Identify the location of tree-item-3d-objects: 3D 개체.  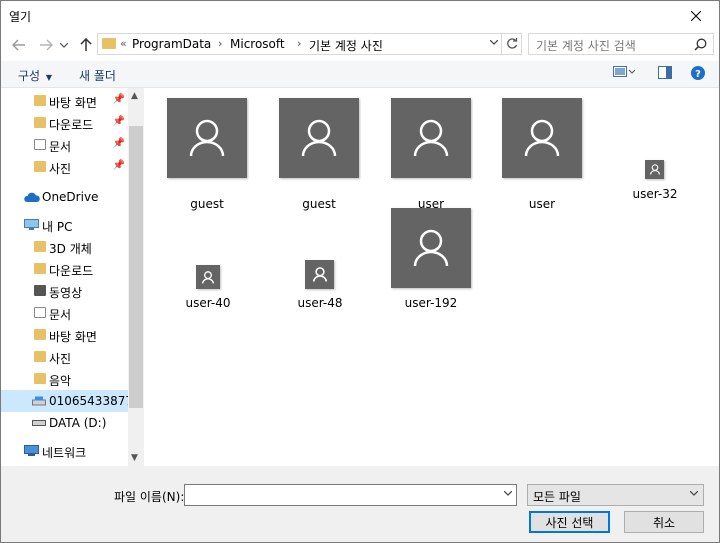
(64, 247).